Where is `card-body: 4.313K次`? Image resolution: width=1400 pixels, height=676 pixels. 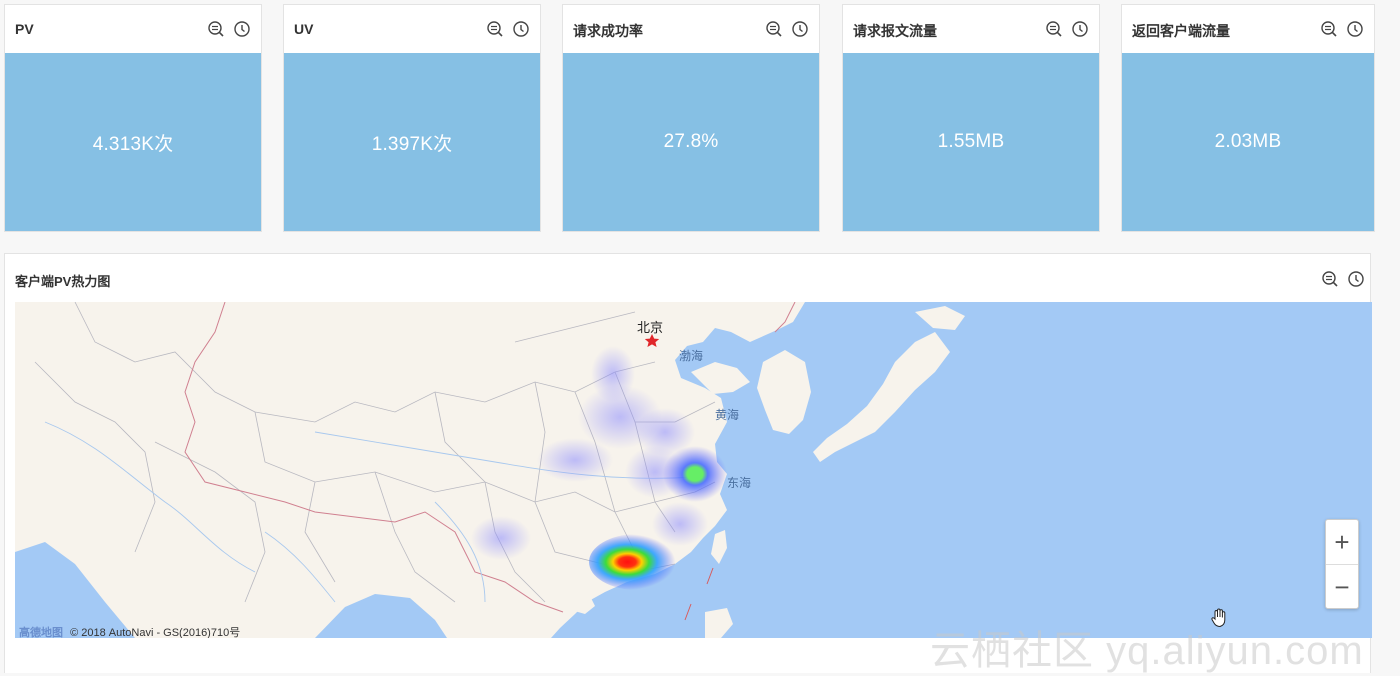 card-body: 4.313K次 is located at coordinates (133, 142).